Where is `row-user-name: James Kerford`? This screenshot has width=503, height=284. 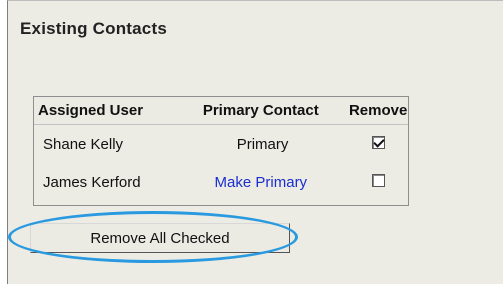
row-user-name: James Kerford is located at coordinates (92, 182).